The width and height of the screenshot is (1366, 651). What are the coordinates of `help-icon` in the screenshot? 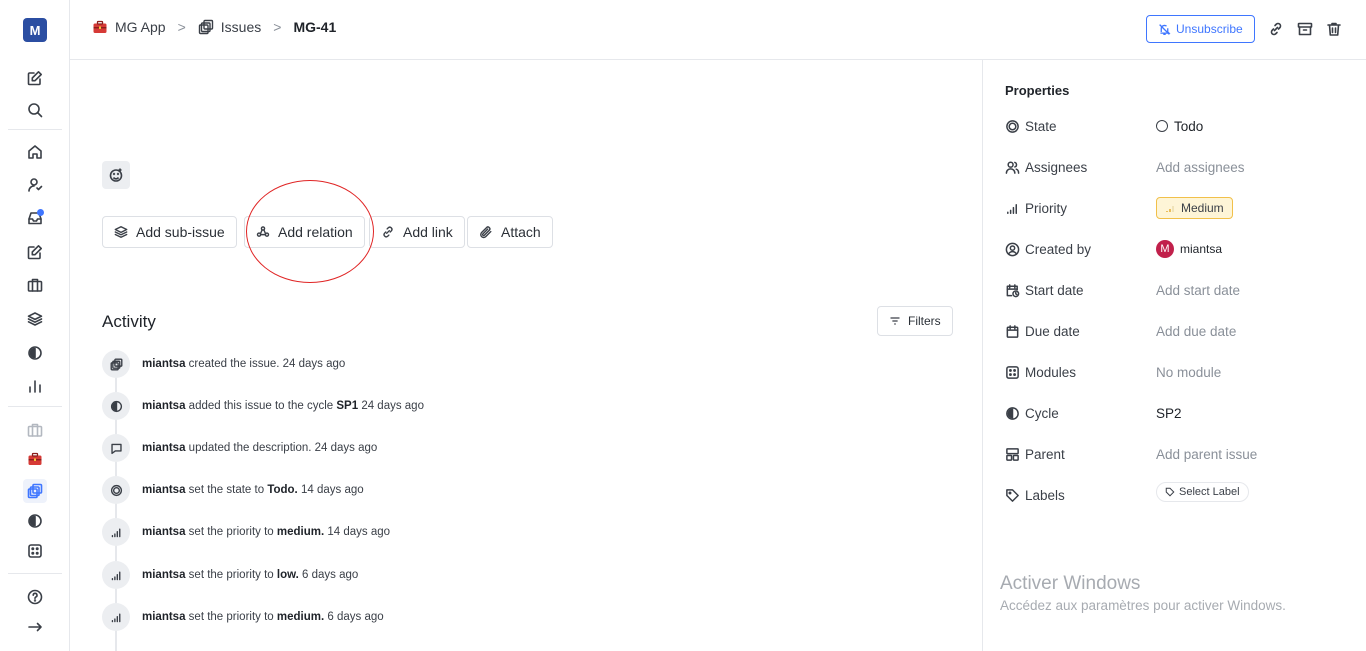 It's located at (35, 597).